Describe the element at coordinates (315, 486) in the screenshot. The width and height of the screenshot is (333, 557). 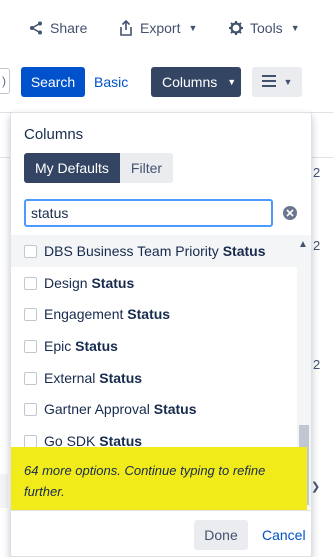
I see `chevron-right-icon: ❯` at that location.